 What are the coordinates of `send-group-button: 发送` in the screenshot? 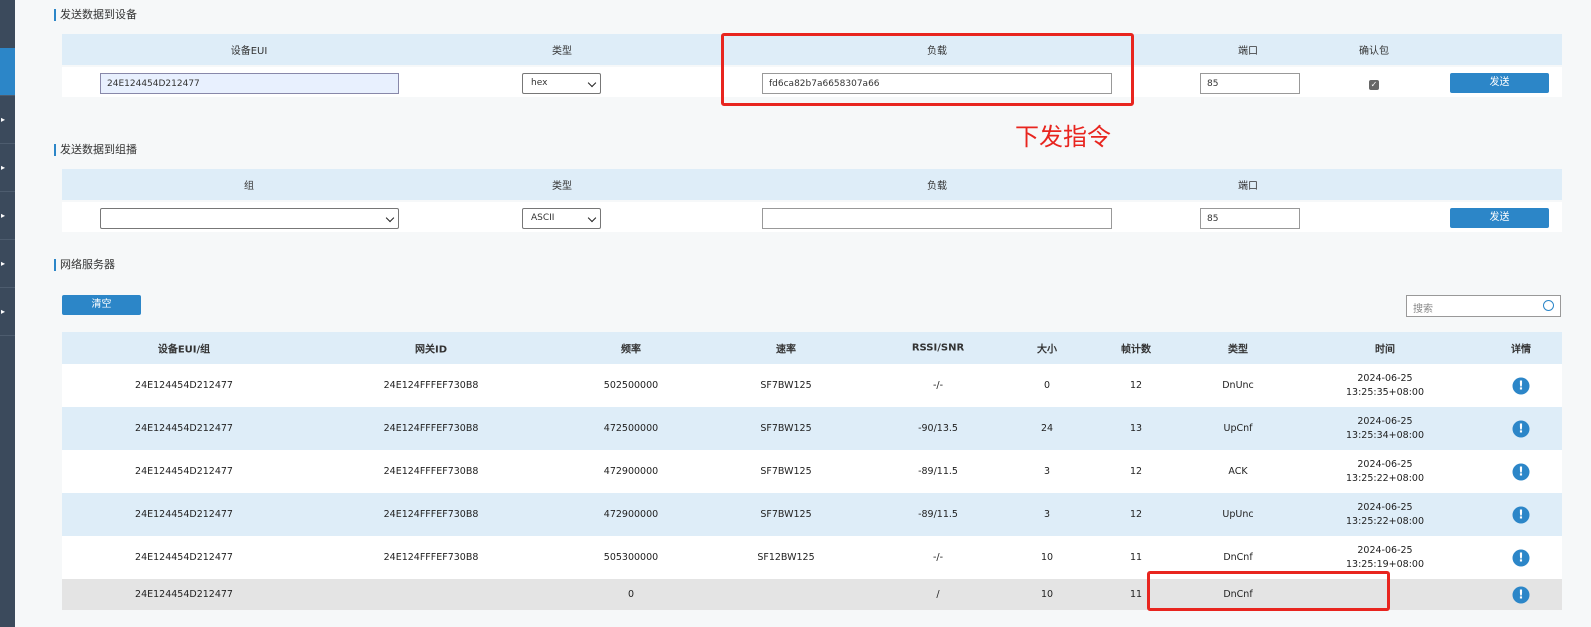 It's located at (1499, 218).